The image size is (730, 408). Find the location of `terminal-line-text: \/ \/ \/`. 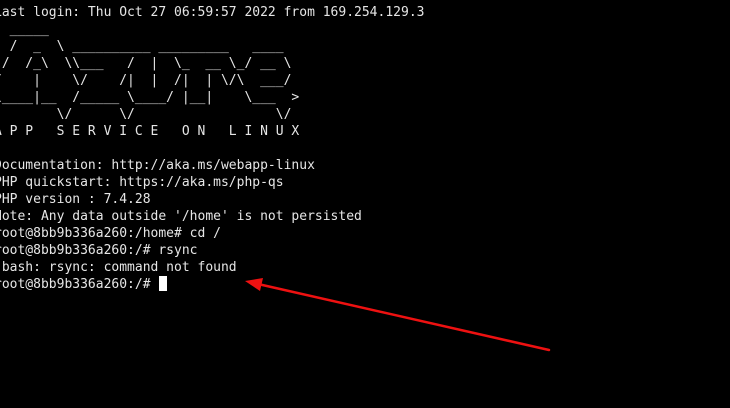

terminal-line-text: \/ \/ \/ is located at coordinates (150, 114).